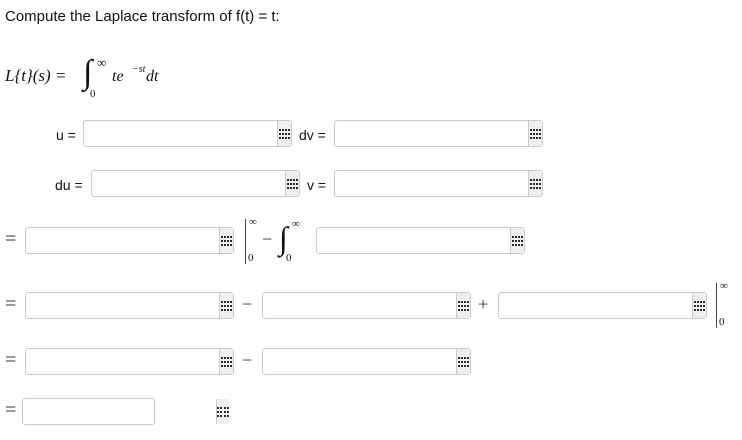 This screenshot has width=742, height=440. I want to click on final-answer-keypad-button, so click(222, 411).